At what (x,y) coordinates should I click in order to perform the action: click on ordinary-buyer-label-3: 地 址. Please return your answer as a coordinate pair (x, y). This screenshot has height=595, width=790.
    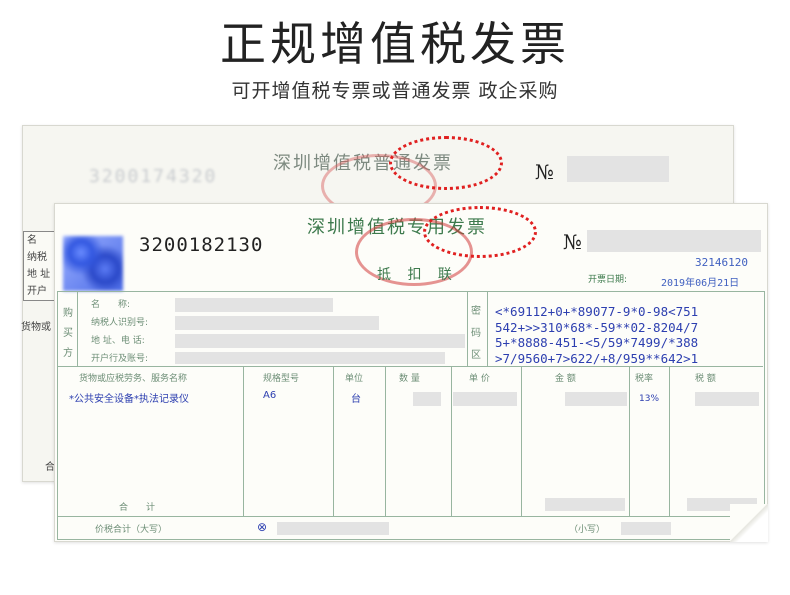
    Looking at the image, I should click on (39, 274).